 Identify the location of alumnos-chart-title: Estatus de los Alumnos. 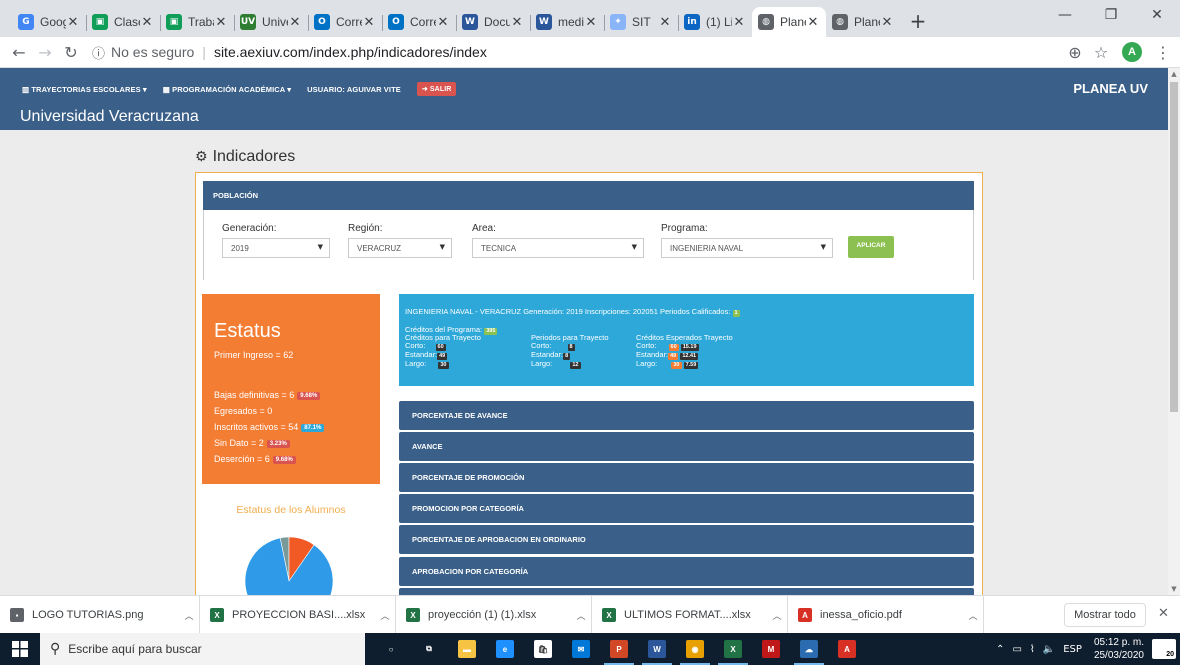
(291, 510).